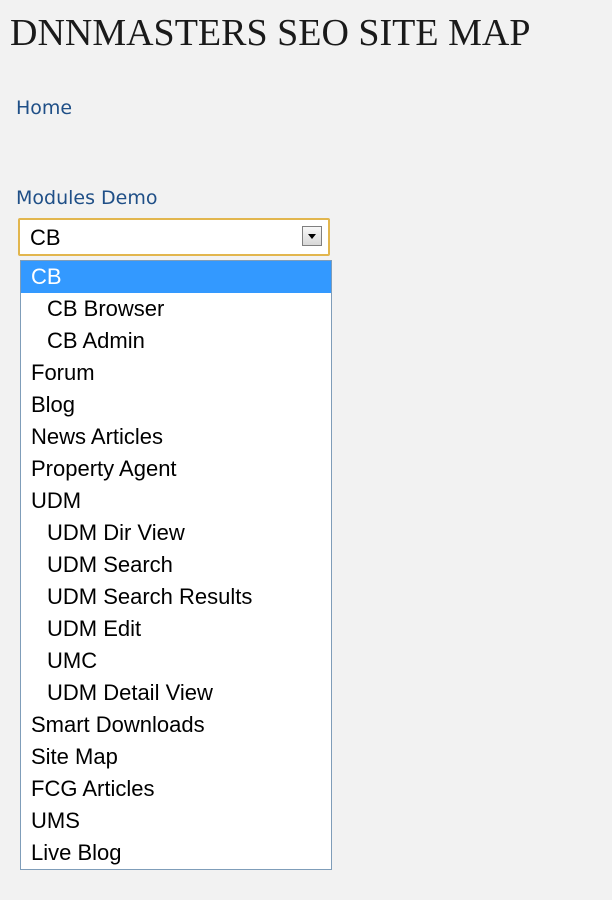 Image resolution: width=612 pixels, height=900 pixels. I want to click on dropdown-option: UDM Search, so click(176, 565).